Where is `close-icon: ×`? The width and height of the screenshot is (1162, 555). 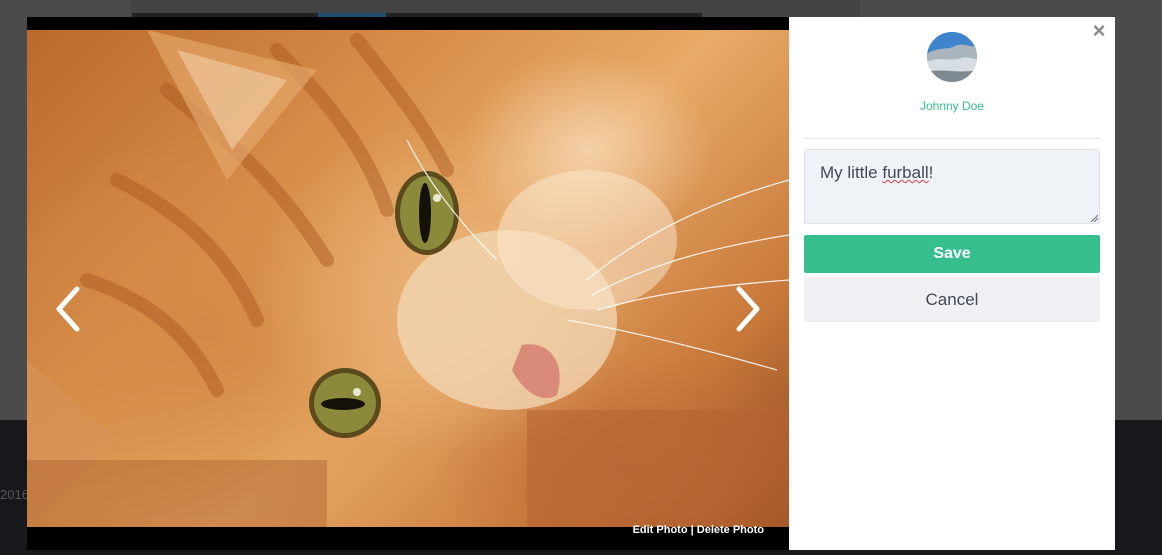 close-icon: × is located at coordinates (1099, 31).